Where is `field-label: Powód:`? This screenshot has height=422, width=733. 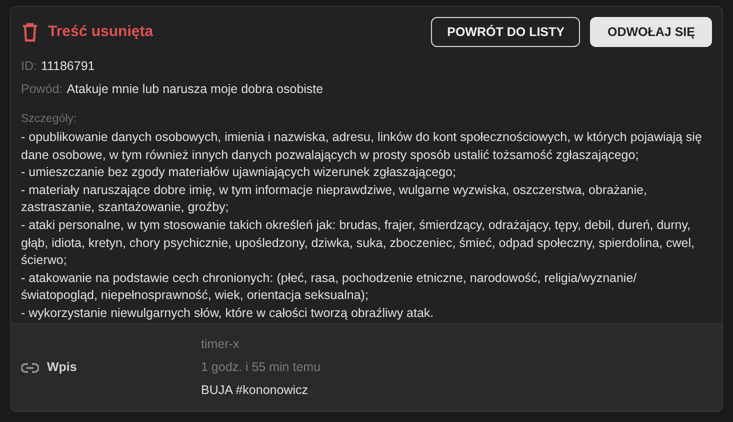 field-label: Powód: is located at coordinates (42, 89).